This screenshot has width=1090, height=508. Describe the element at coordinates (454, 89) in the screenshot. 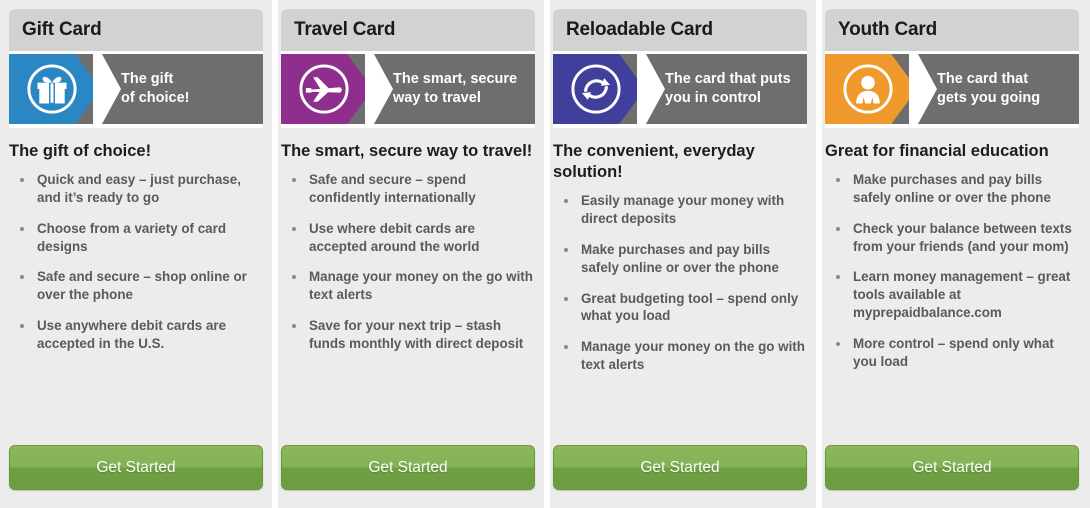

I see `card-tagline: The smart, secure way to travel` at that location.